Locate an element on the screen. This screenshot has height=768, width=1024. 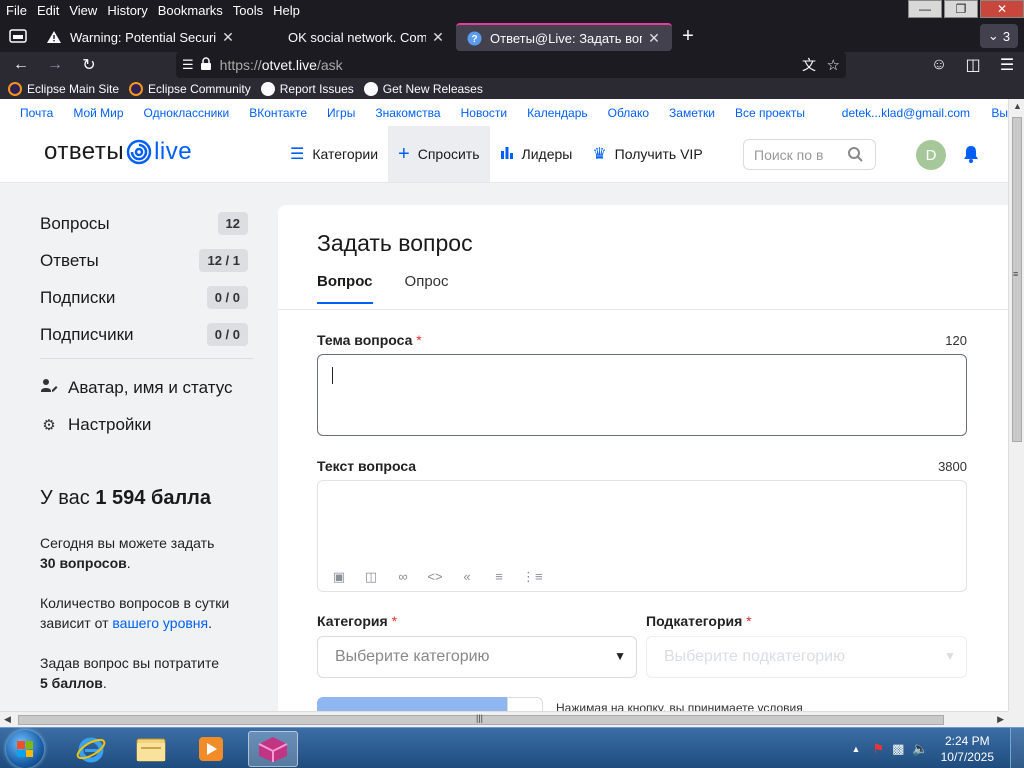
sidebar-item-subscriptions: Подписки 0 / 0 is located at coordinates (144, 297).